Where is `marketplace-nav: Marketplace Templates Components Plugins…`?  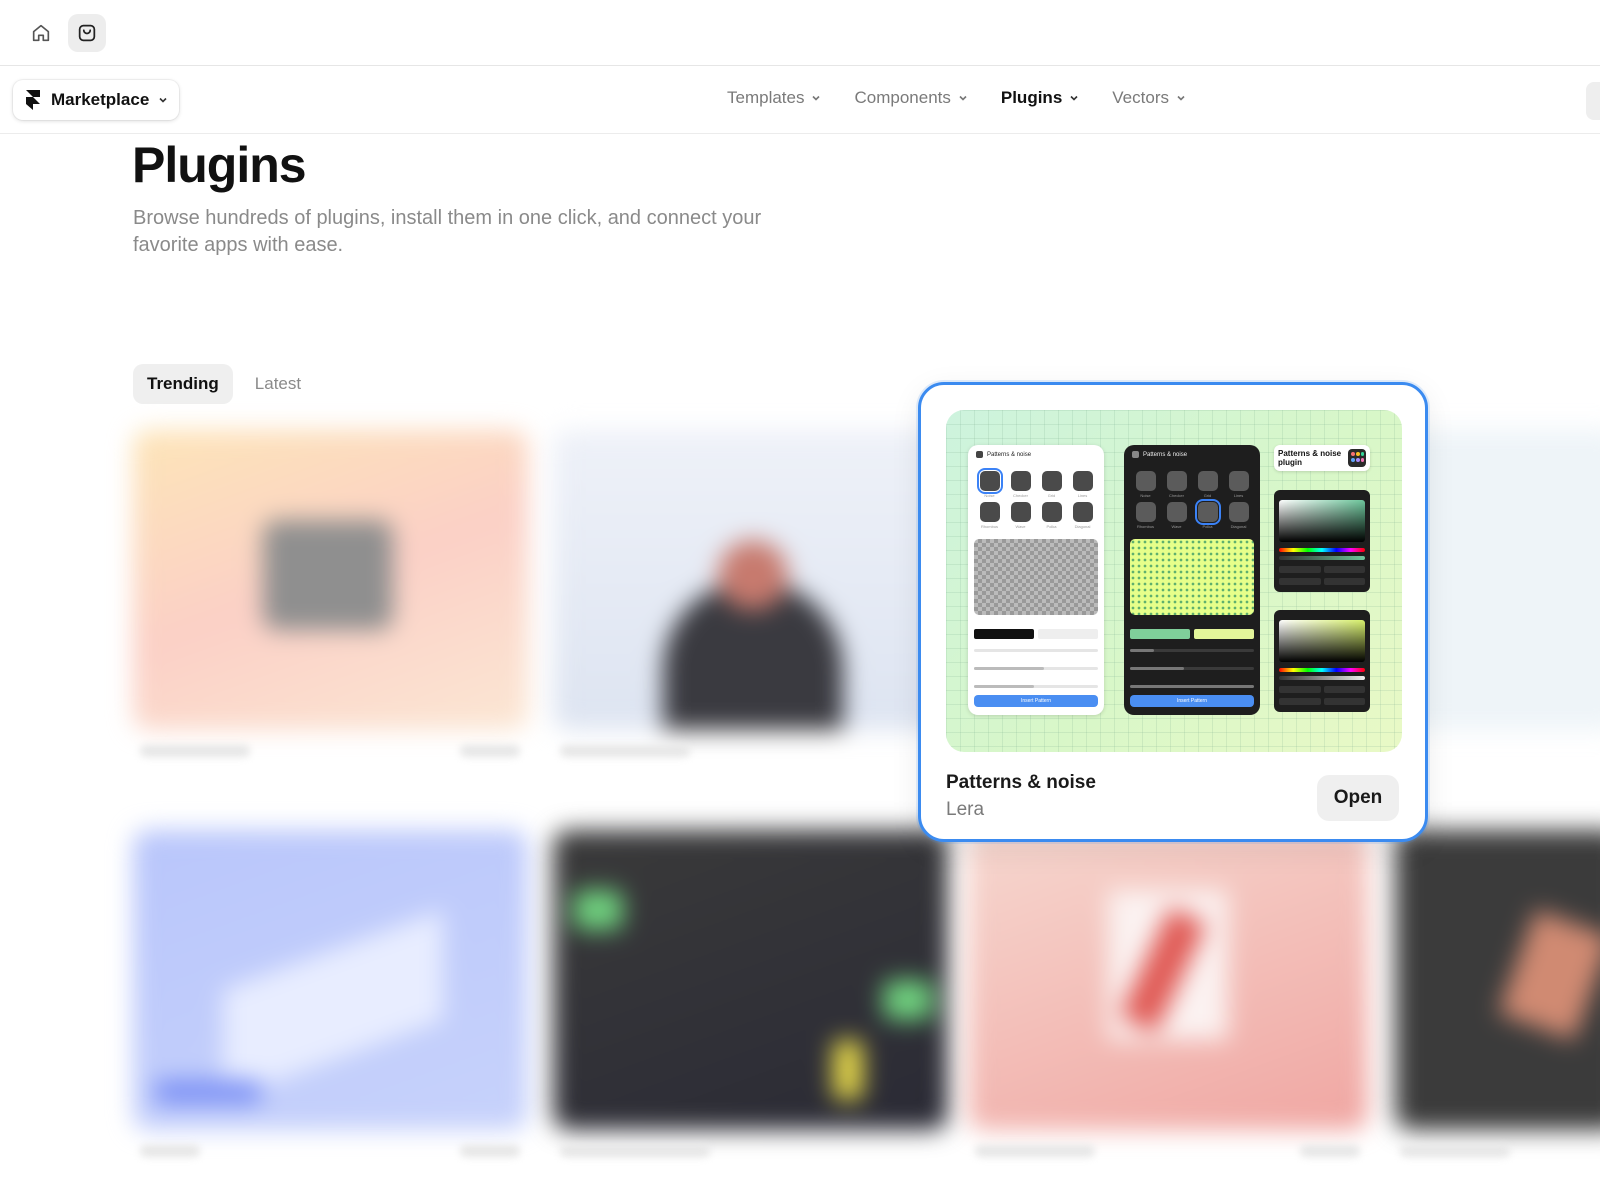 marketplace-nav: Marketplace Templates Components Plugins… is located at coordinates (800, 100).